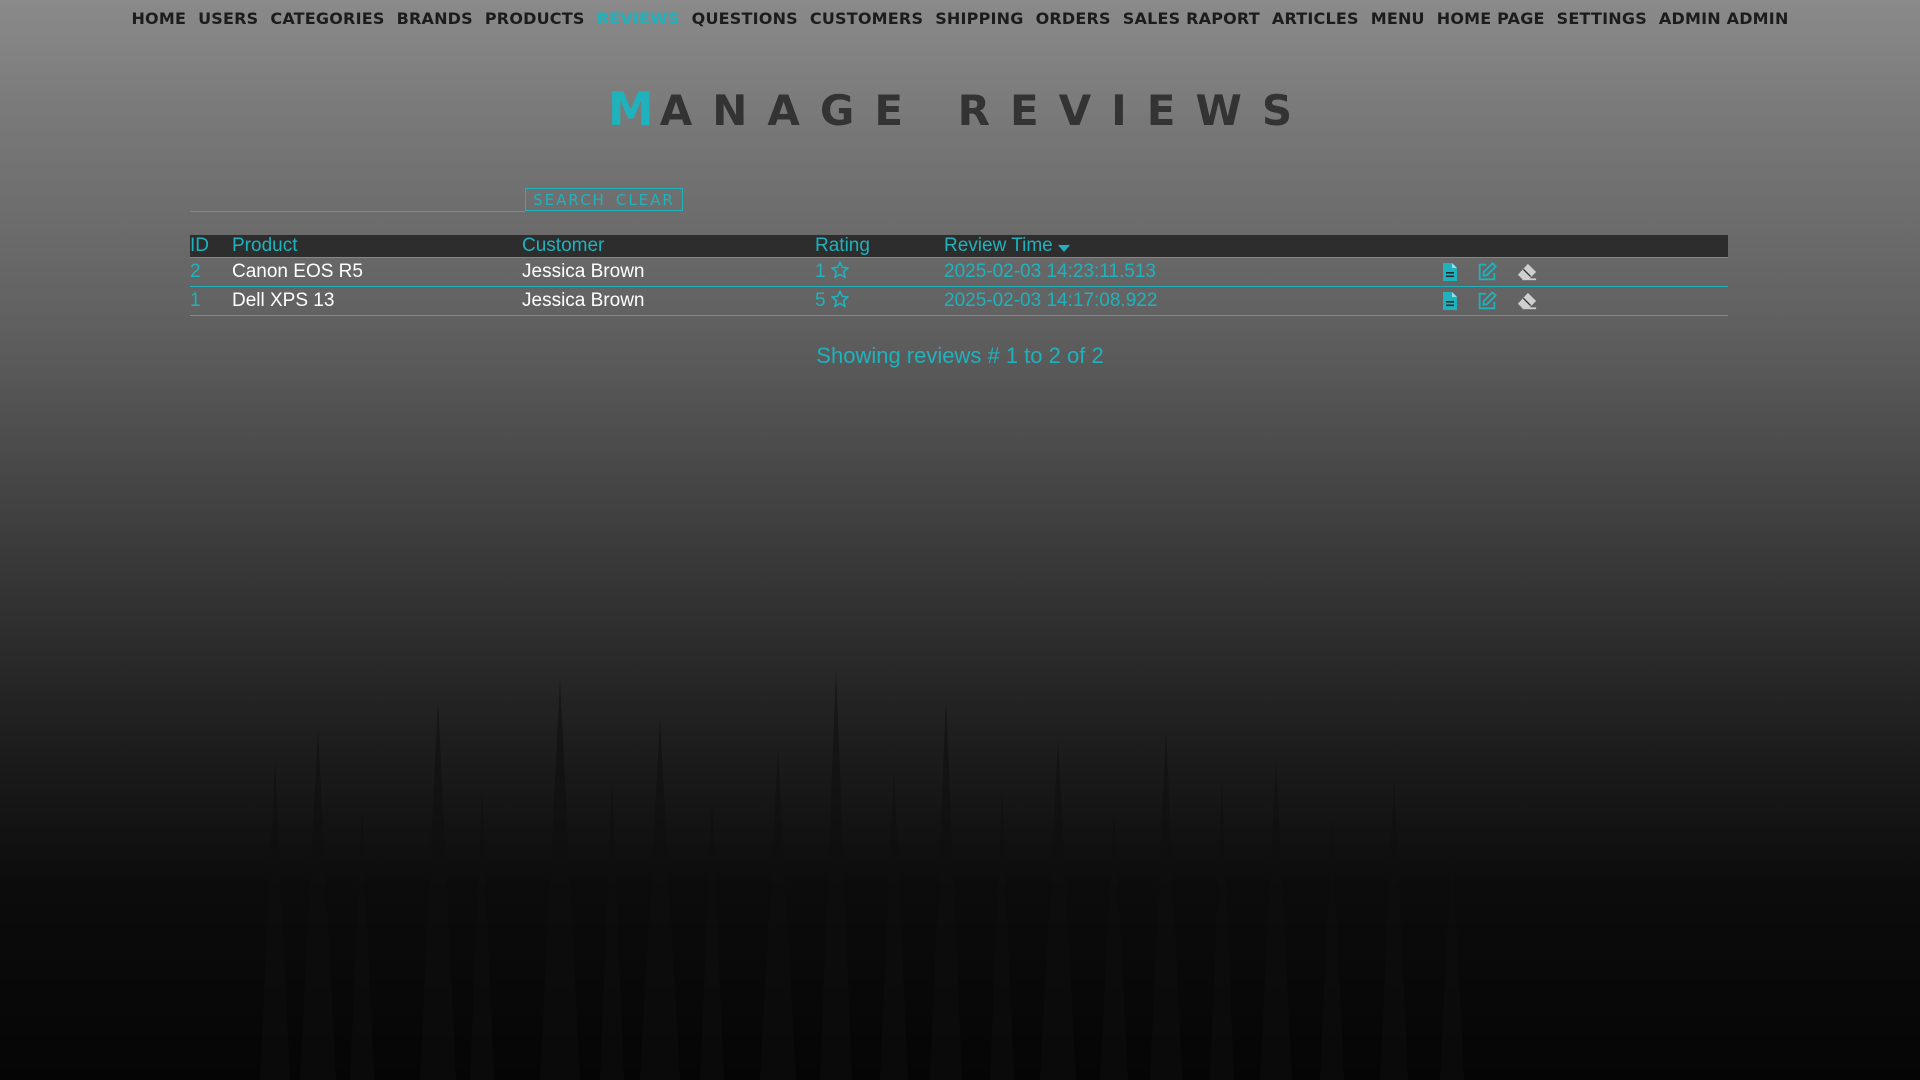 The image size is (1920, 1080). I want to click on cell-id: 2, so click(195, 271).